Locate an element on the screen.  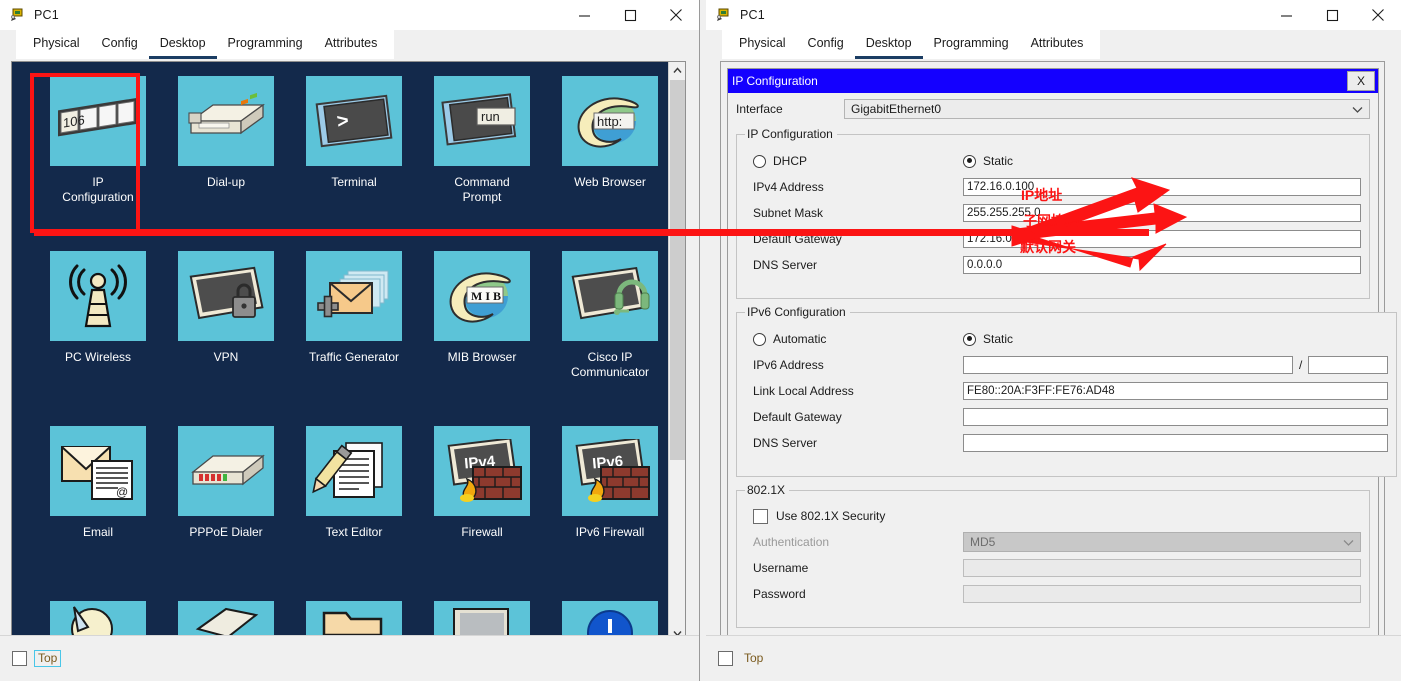
dial-up-icon is located at coordinates (226, 121).